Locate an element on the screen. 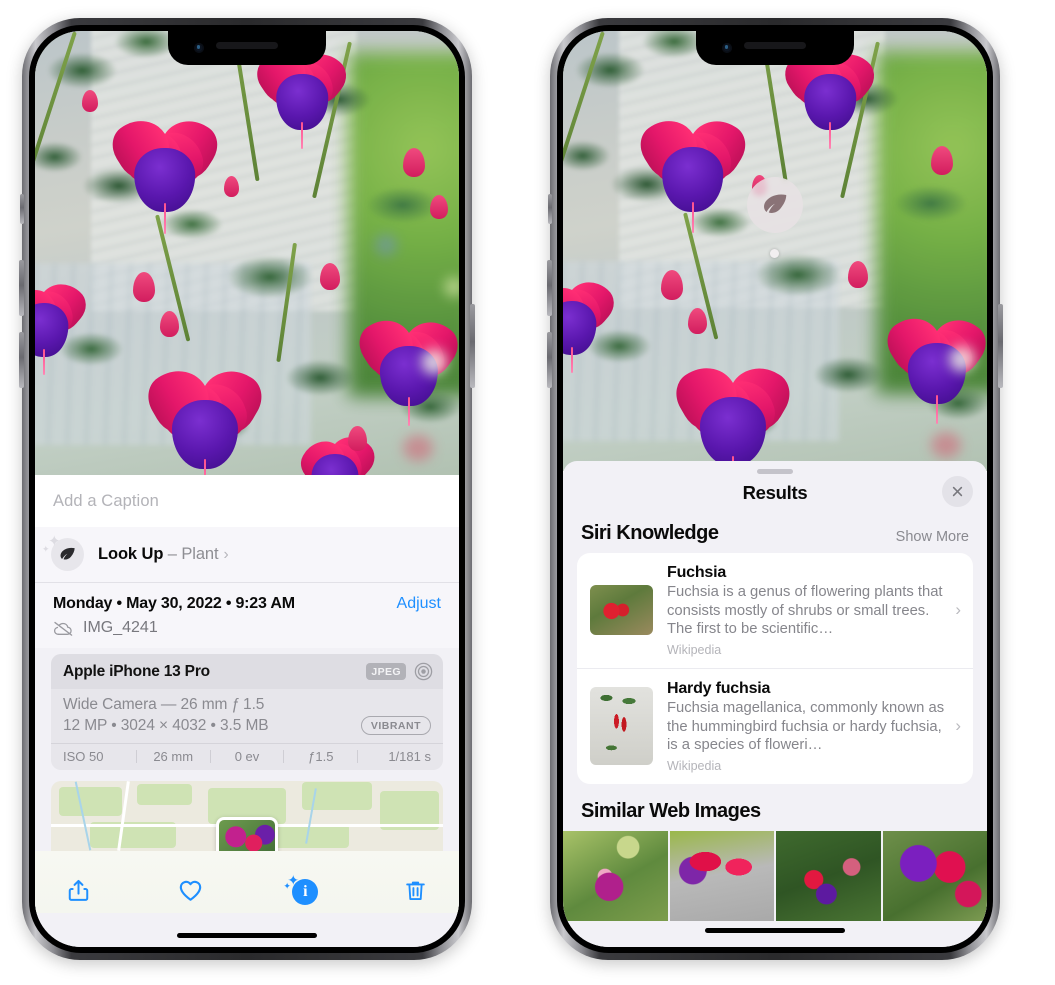 The height and width of the screenshot is (985, 1055). map-pin-thumbnail is located at coordinates (247, 835).